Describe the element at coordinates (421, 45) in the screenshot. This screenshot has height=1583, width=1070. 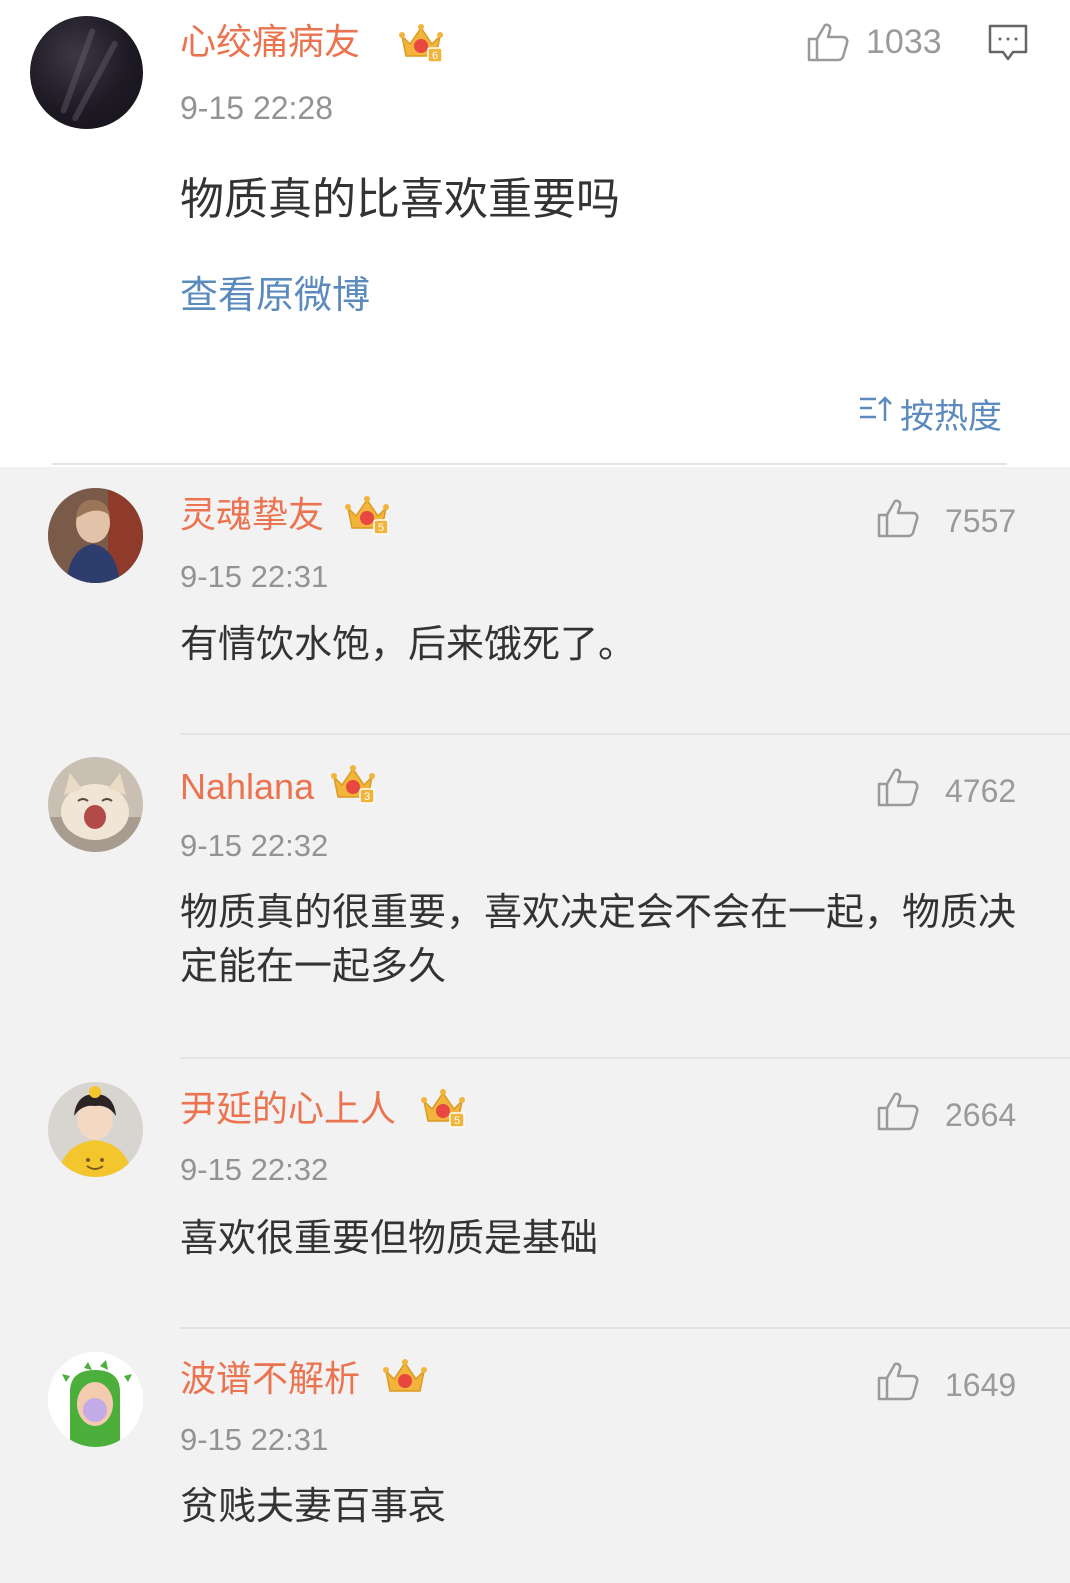
I see `vip-crown-icon: 6` at that location.